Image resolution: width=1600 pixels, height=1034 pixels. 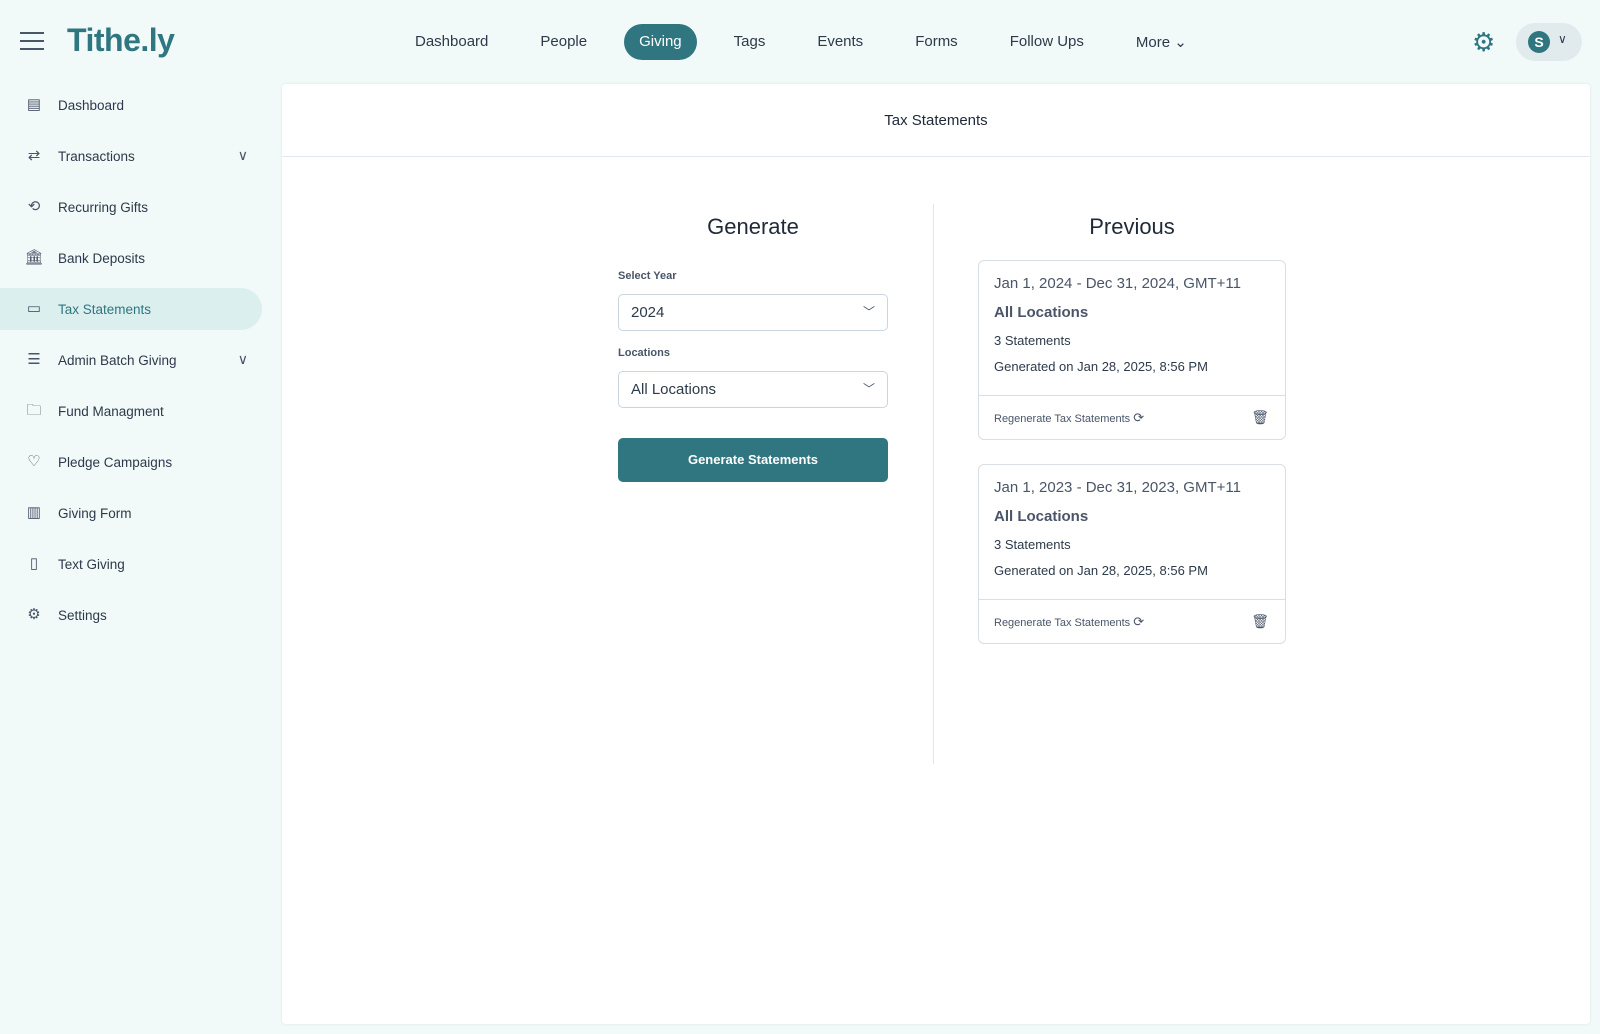 I want to click on avatar: S, so click(x=1539, y=42).